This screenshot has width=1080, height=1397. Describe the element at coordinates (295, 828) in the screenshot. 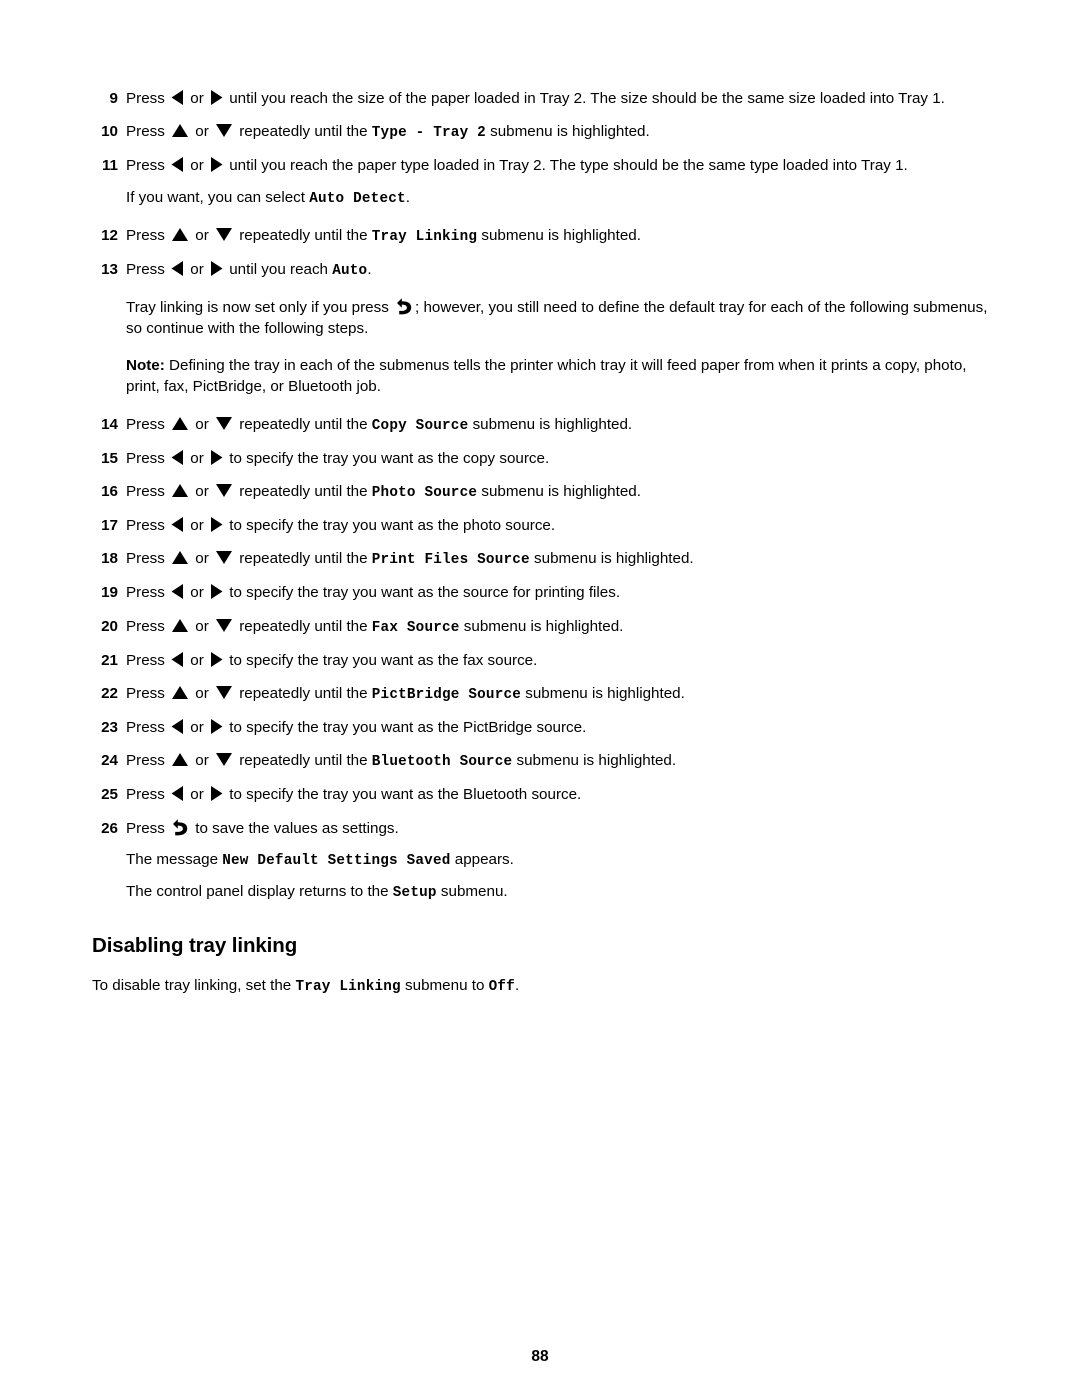

I see `step-text-part: to save the values as settings.` at that location.